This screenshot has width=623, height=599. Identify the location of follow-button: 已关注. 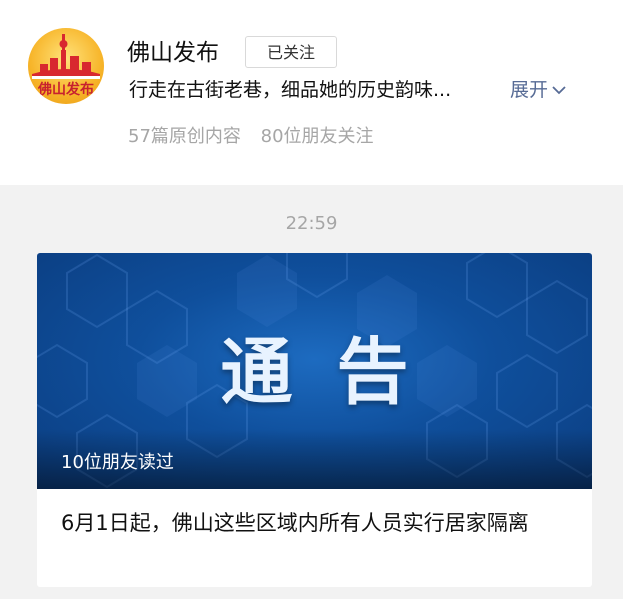
(291, 52).